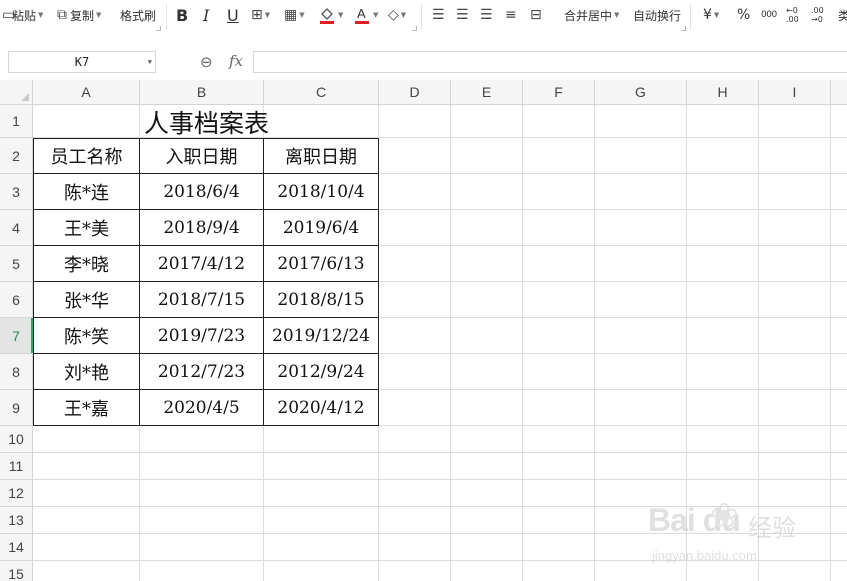  I want to click on table-cell: 2018/10/4, so click(321, 192).